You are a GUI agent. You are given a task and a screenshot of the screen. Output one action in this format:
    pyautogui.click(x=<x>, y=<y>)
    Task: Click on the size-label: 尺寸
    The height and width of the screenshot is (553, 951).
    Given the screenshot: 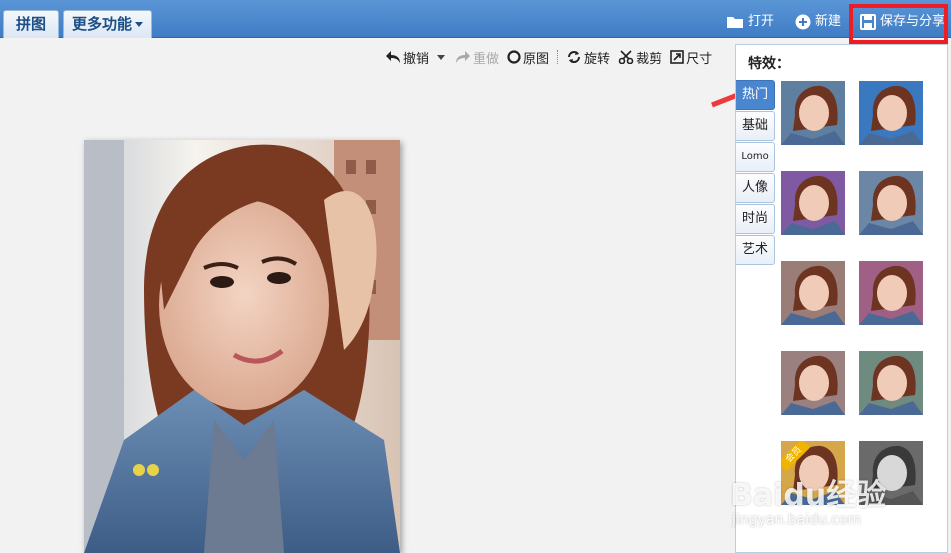 What is the action you would take?
    pyautogui.click(x=699, y=59)
    